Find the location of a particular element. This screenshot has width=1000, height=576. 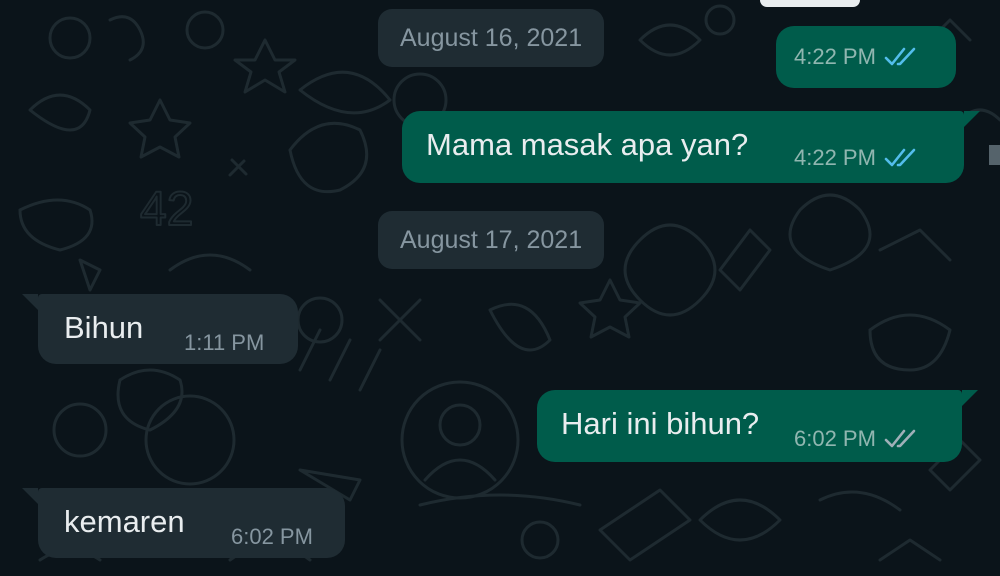

message-text: Bihun is located at coordinates (104, 327).